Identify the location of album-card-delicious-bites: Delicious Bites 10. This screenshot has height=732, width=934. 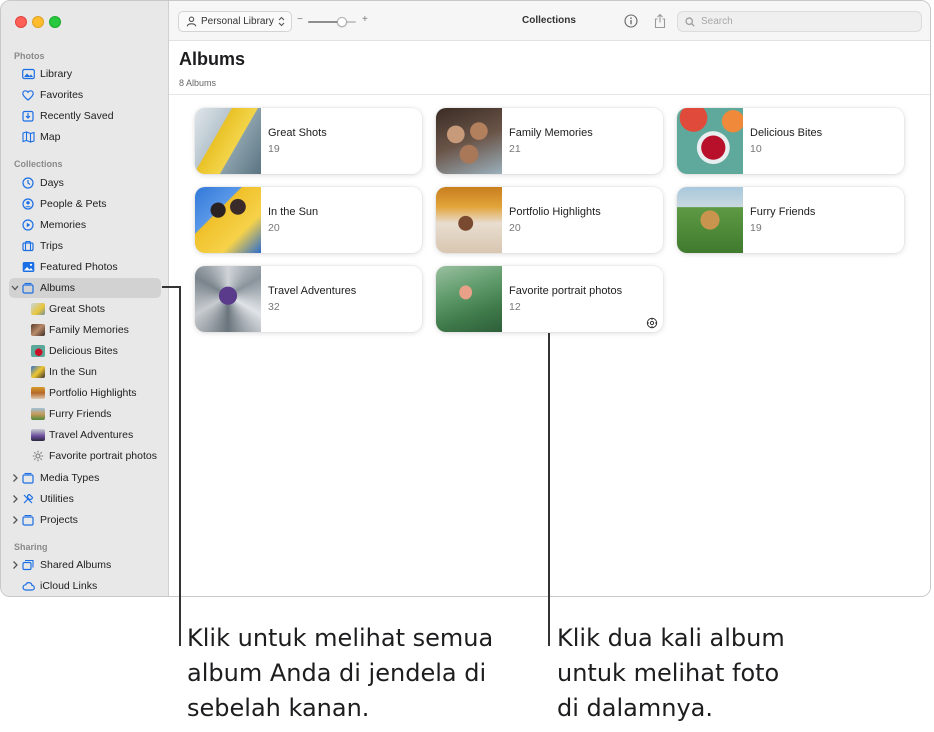
(790, 141).